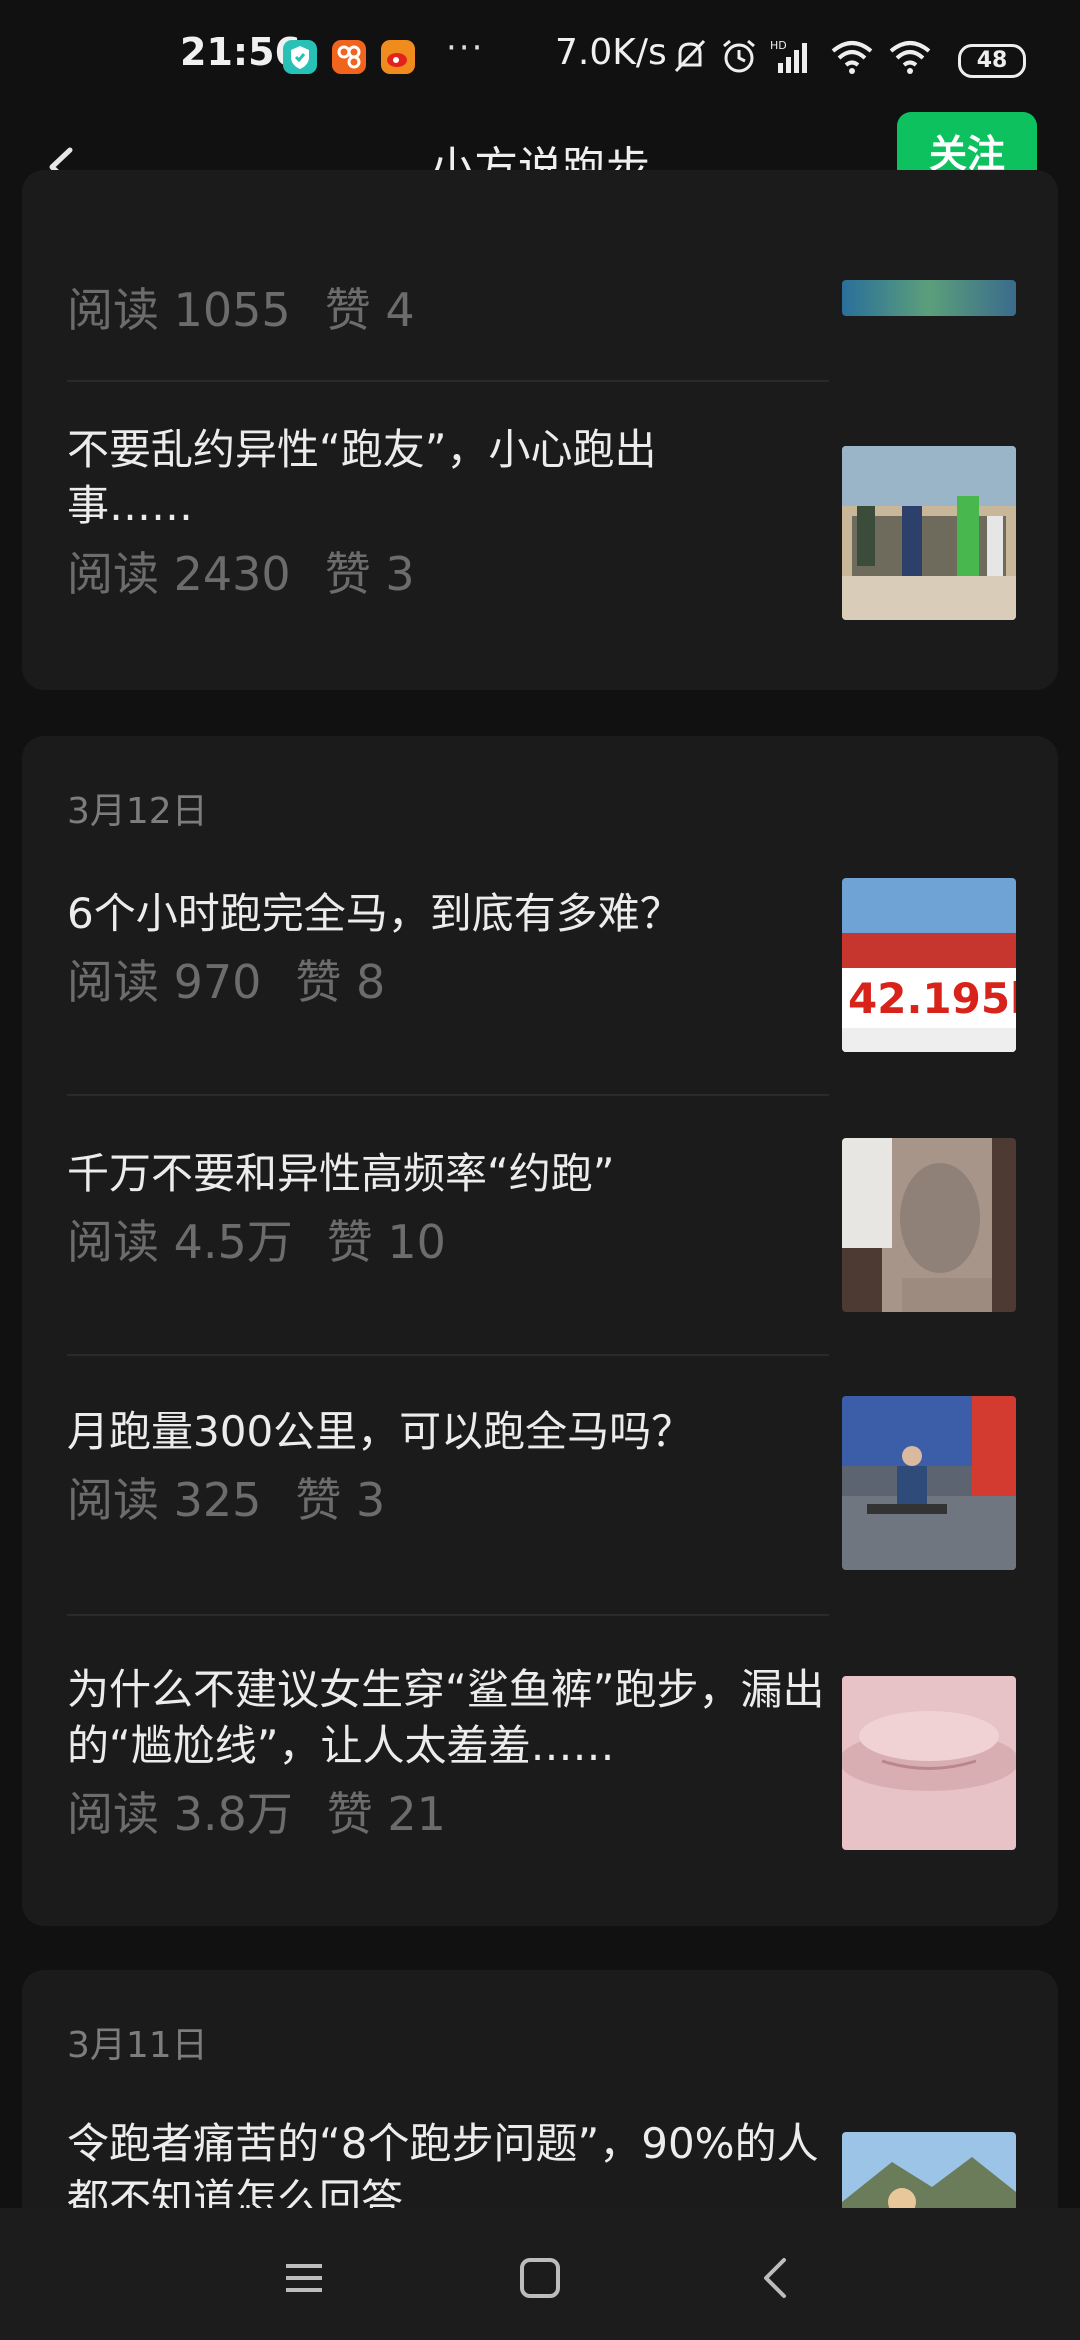  I want to click on article-title: 月跑量300公里，可以跑全马吗？, so click(380, 1431).